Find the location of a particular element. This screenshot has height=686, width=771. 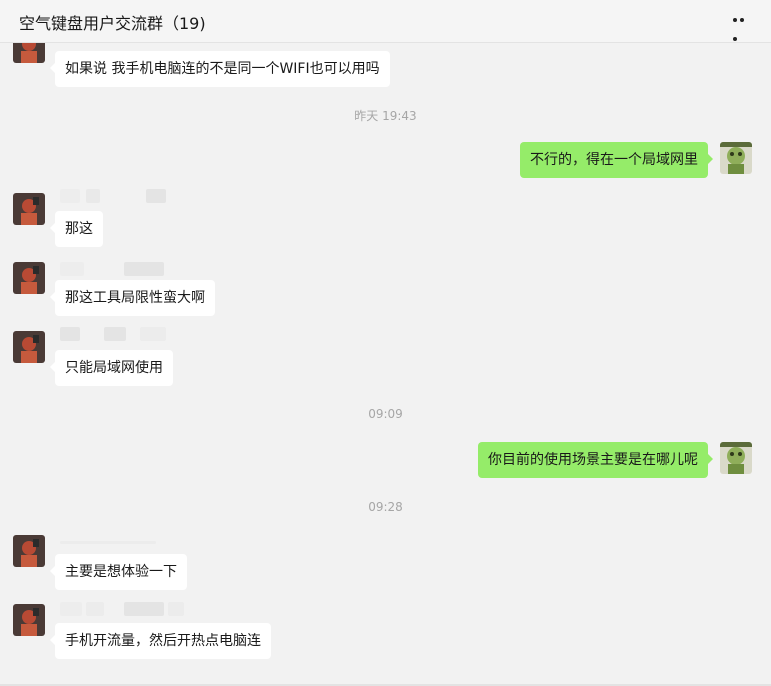

timestamp: 昨天 19:43 is located at coordinates (385, 116).